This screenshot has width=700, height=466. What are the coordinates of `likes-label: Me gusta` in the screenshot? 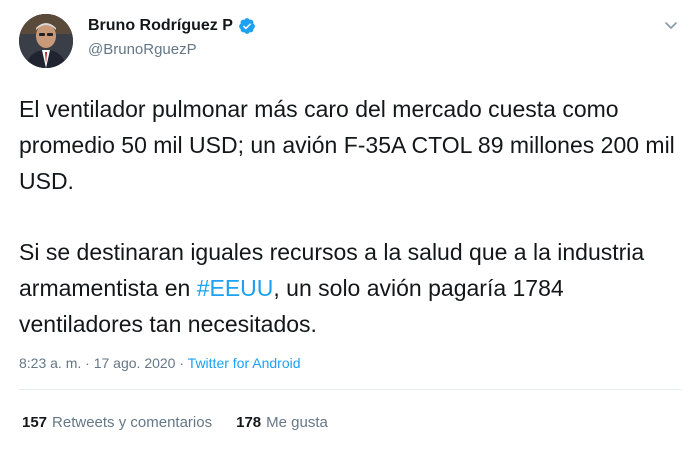 It's located at (297, 422).